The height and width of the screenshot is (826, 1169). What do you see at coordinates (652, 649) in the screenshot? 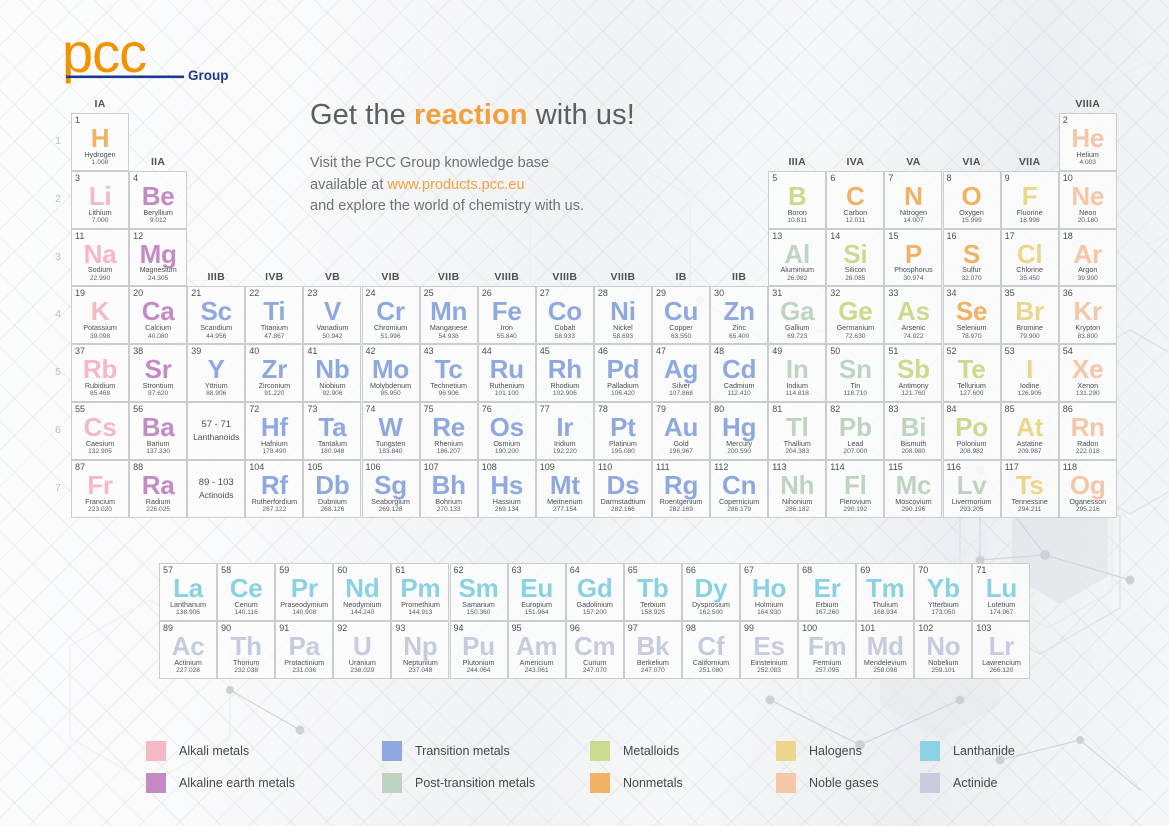
I see `element-cell-bk: 97 Bk Berkelium 247.070` at bounding box center [652, 649].